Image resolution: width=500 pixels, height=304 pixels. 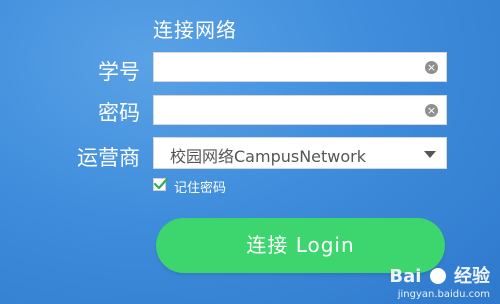 What do you see at coordinates (430, 154) in the screenshot?
I see `chevron-down-icon` at bounding box center [430, 154].